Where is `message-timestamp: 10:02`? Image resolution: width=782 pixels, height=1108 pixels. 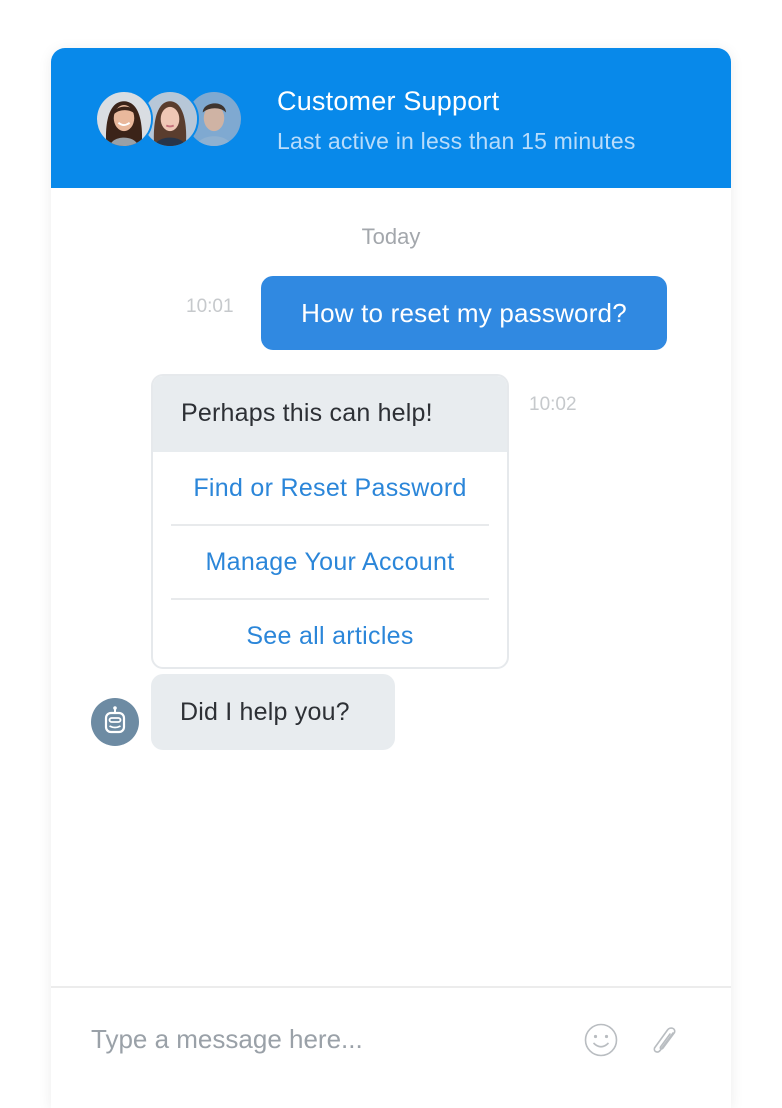
message-timestamp: 10:02 is located at coordinates (553, 404).